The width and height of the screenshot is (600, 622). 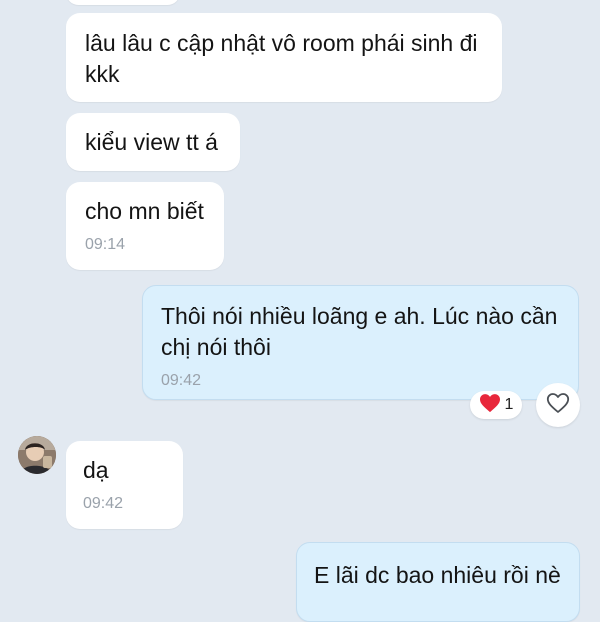 I want to click on reaction-badge: 1, so click(x=496, y=405).